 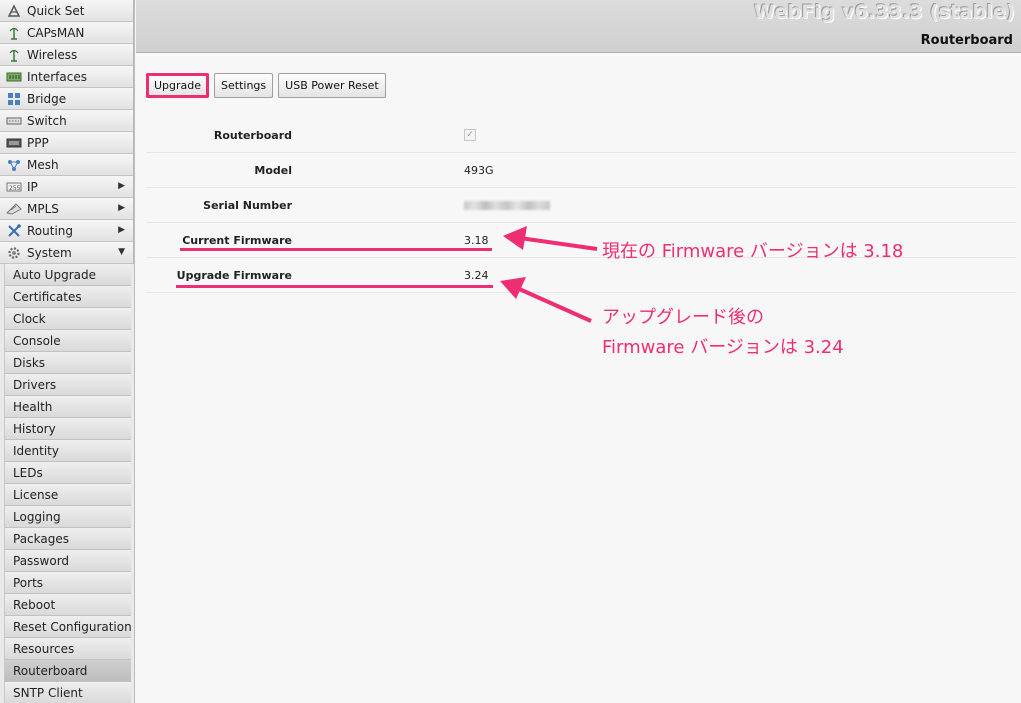 I want to click on routerboard-label: Routerboard, so click(x=252, y=135).